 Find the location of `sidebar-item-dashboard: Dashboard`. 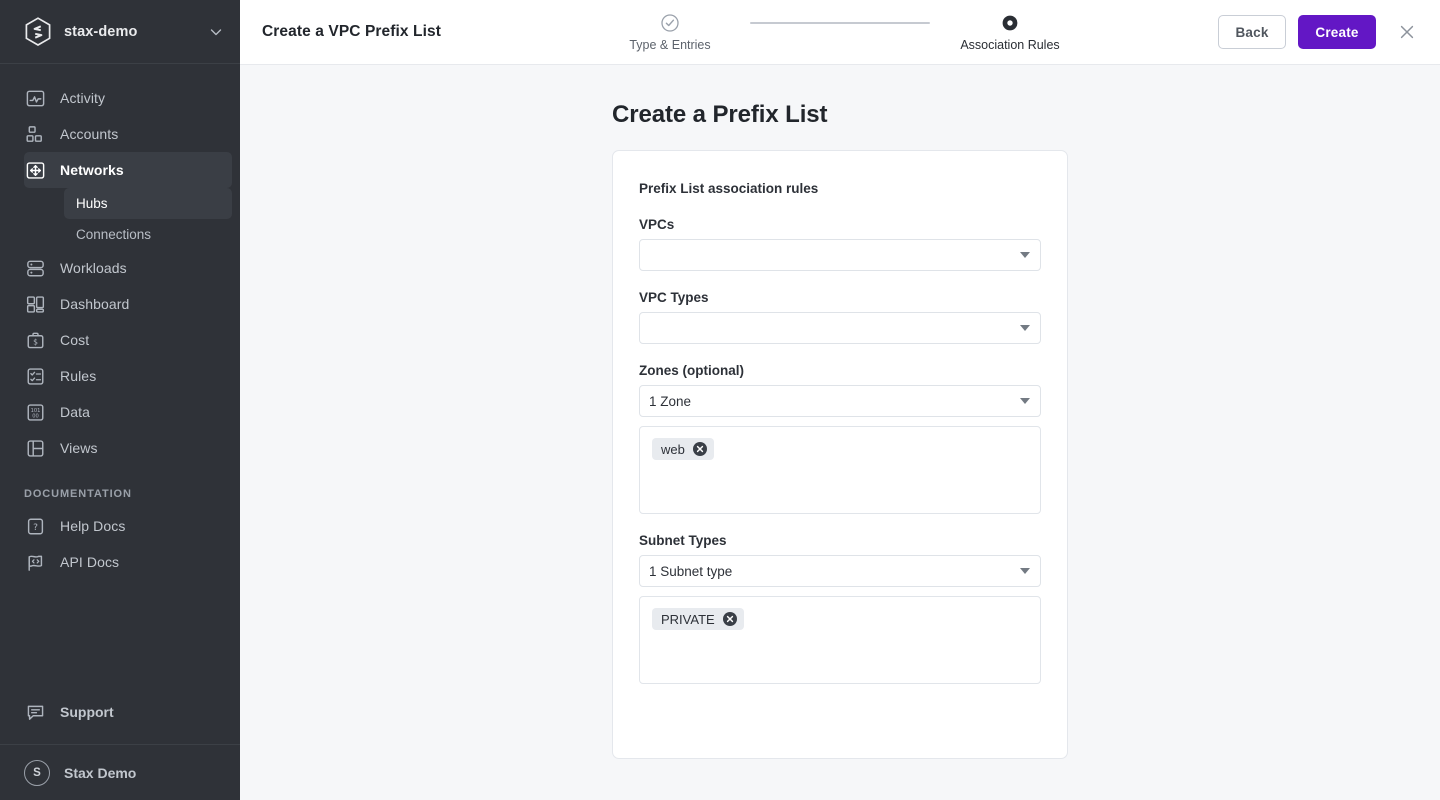

sidebar-item-dashboard: Dashboard is located at coordinates (128, 304).